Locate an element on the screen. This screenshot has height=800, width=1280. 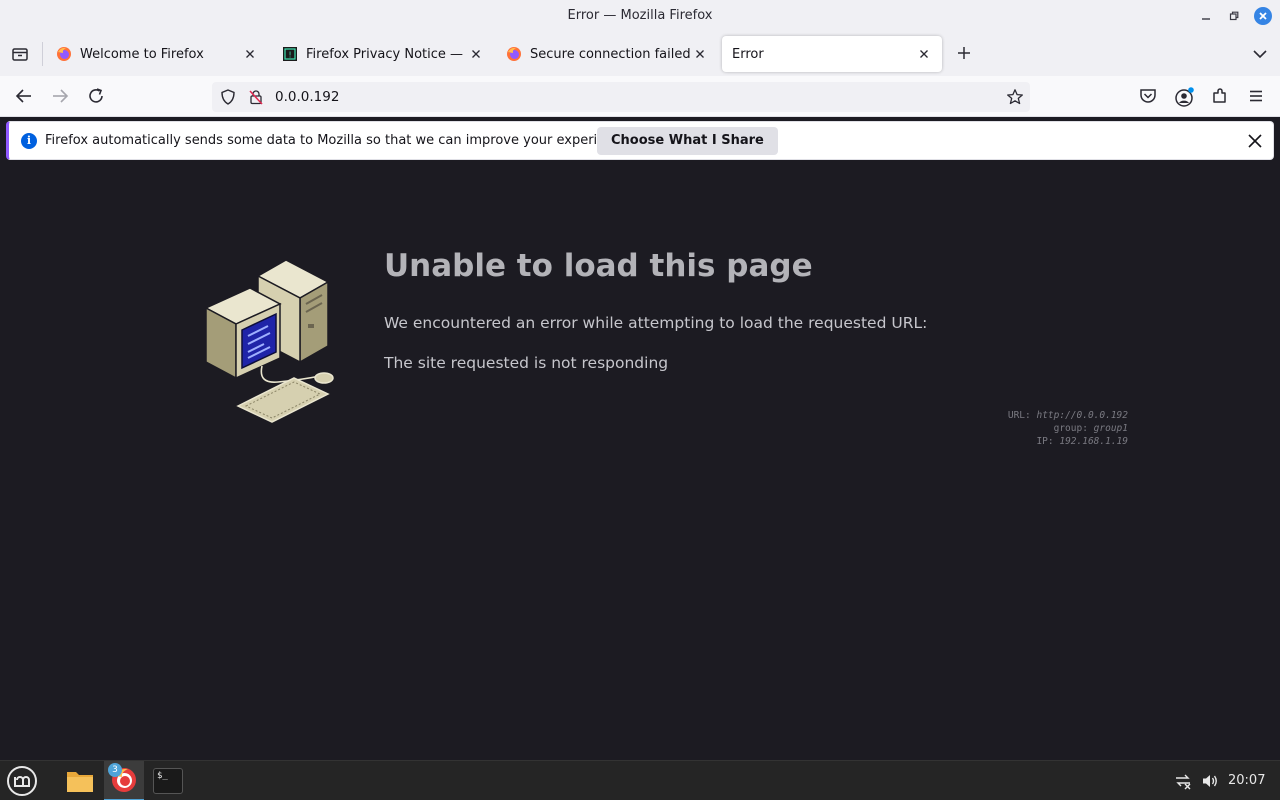
minimize-icon is located at coordinates (1206, 19).